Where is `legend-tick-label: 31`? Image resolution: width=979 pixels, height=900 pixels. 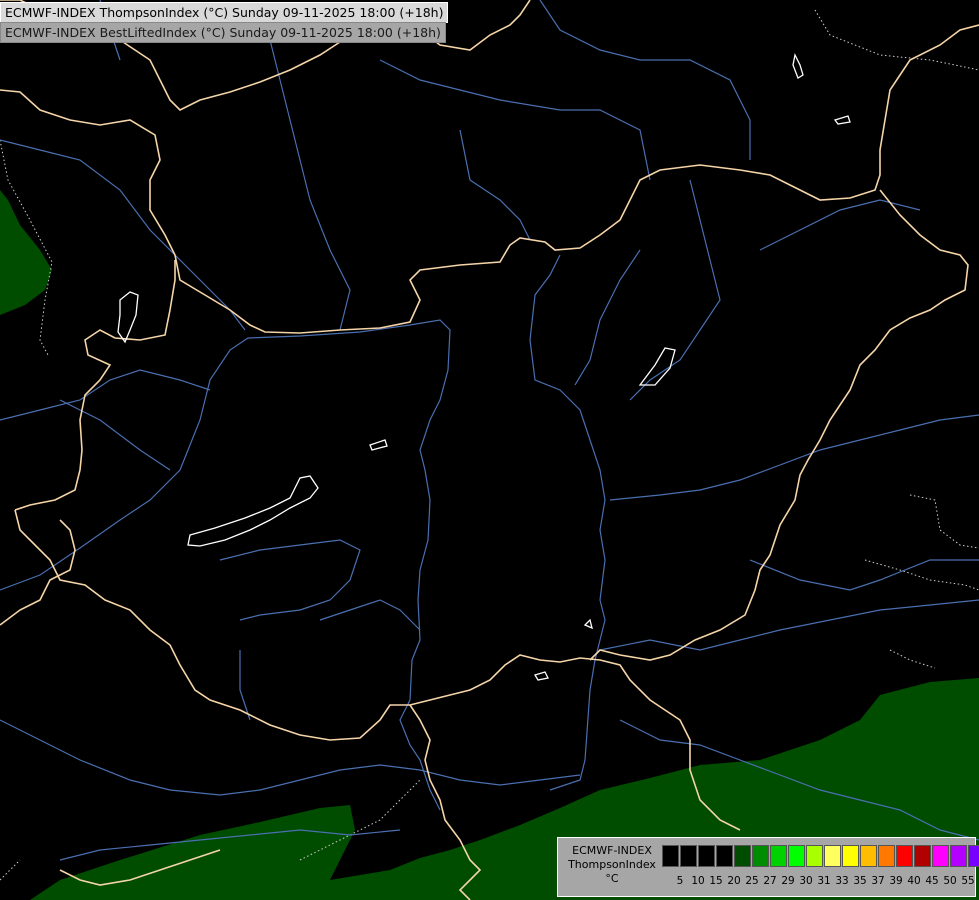
legend-tick-label: 31 is located at coordinates (824, 881).